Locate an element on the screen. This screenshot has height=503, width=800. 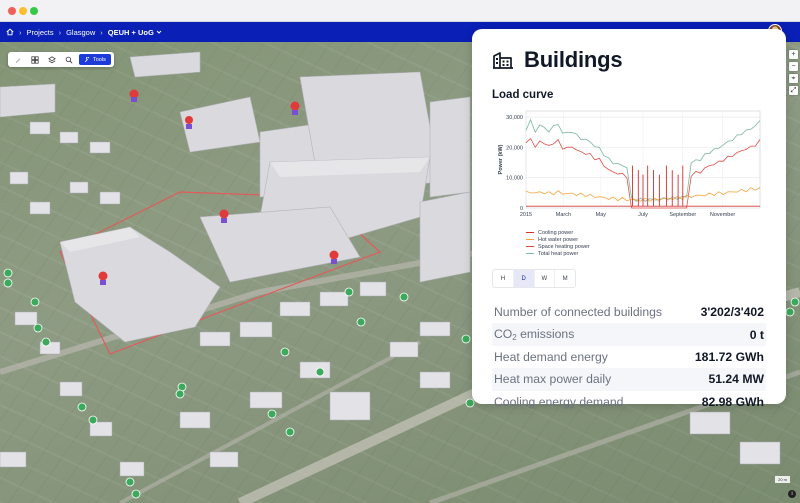
close-window-button is located at coordinates (12, 11).